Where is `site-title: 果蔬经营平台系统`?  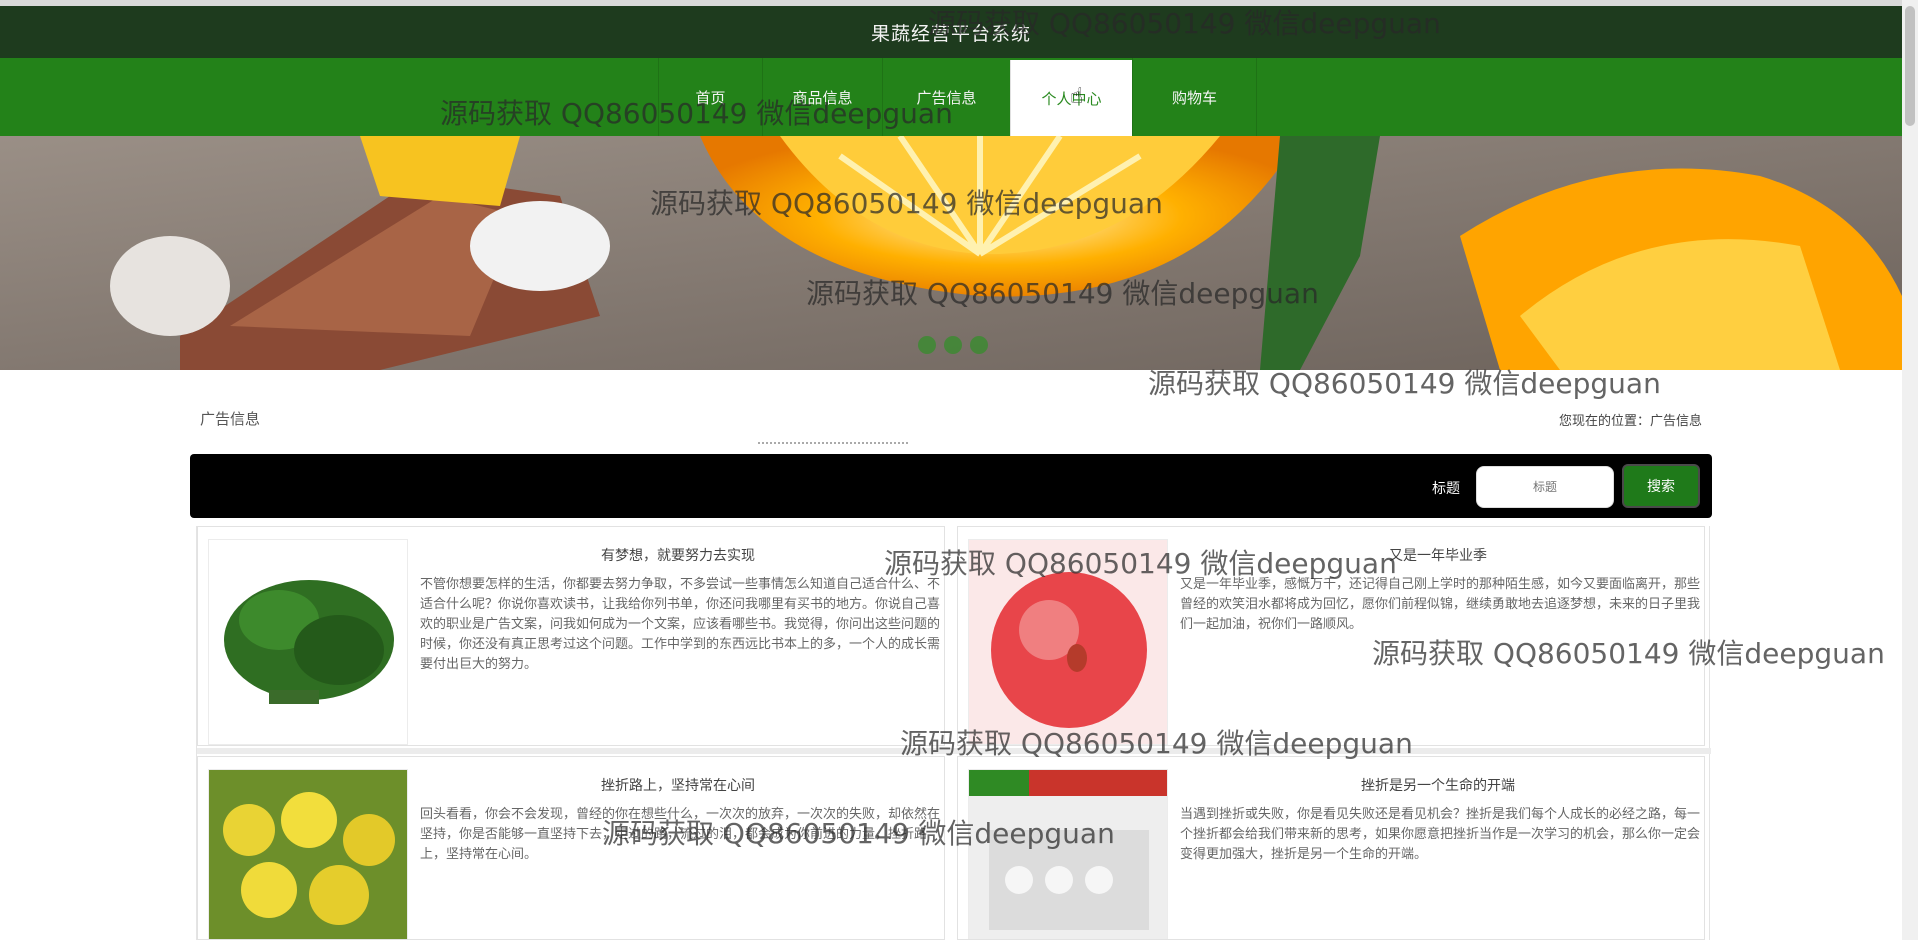
site-title: 果蔬经营平台系统 is located at coordinates (950, 33).